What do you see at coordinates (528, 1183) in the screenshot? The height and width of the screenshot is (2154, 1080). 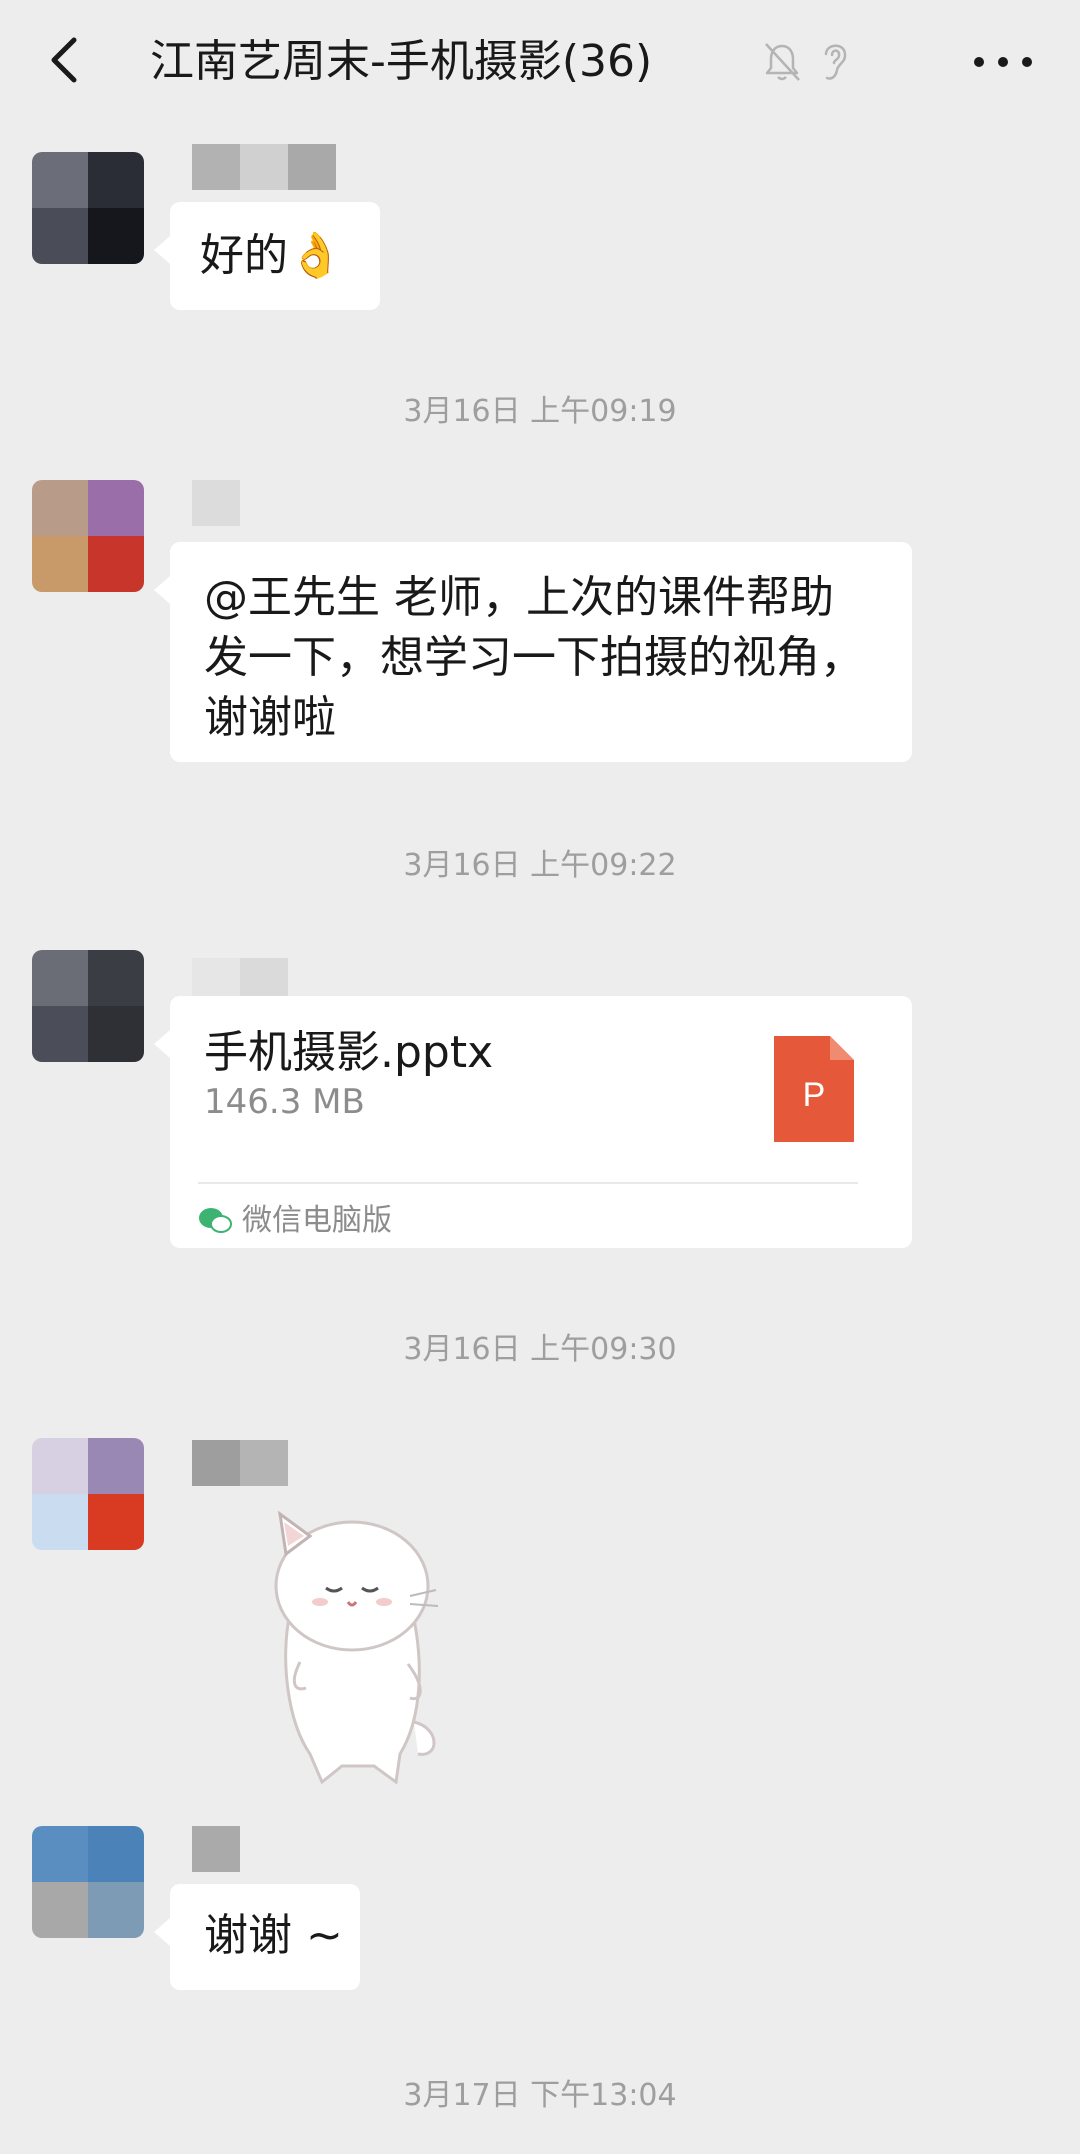 I see `divider` at bounding box center [528, 1183].